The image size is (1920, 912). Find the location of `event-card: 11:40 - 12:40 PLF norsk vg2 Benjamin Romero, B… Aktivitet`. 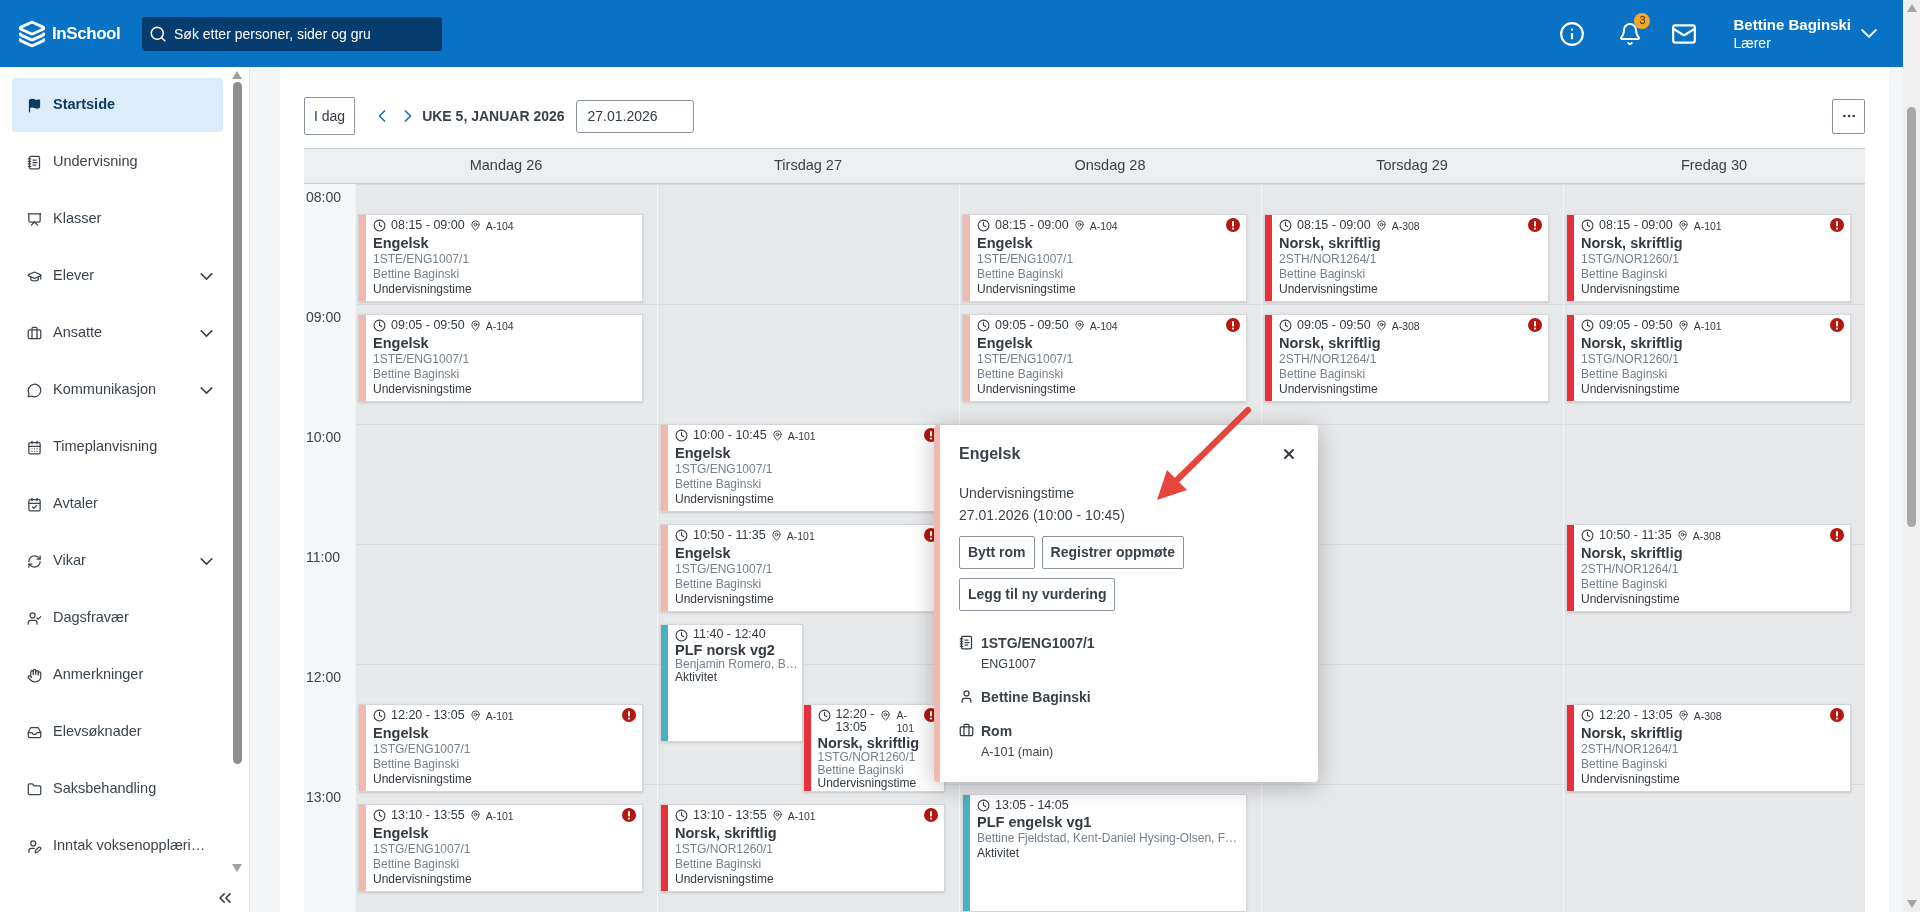

event-card: 11:40 - 12:40 PLF norsk vg2 Benjamin Romero, B… Aktivitet is located at coordinates (731, 683).